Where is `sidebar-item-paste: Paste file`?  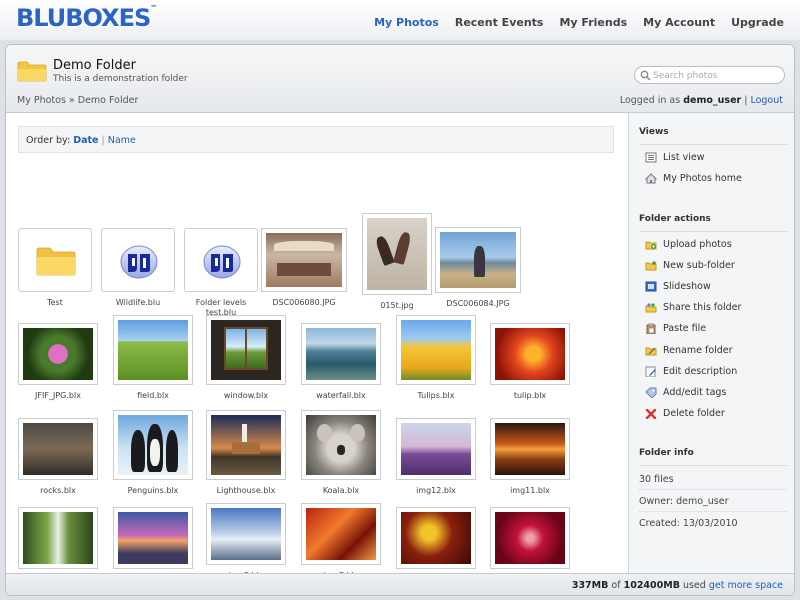 sidebar-item-paste: Paste file is located at coordinates (715, 329).